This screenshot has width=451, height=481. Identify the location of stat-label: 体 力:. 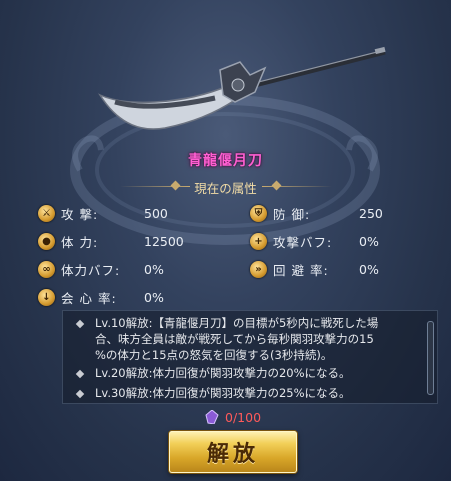
(80, 242).